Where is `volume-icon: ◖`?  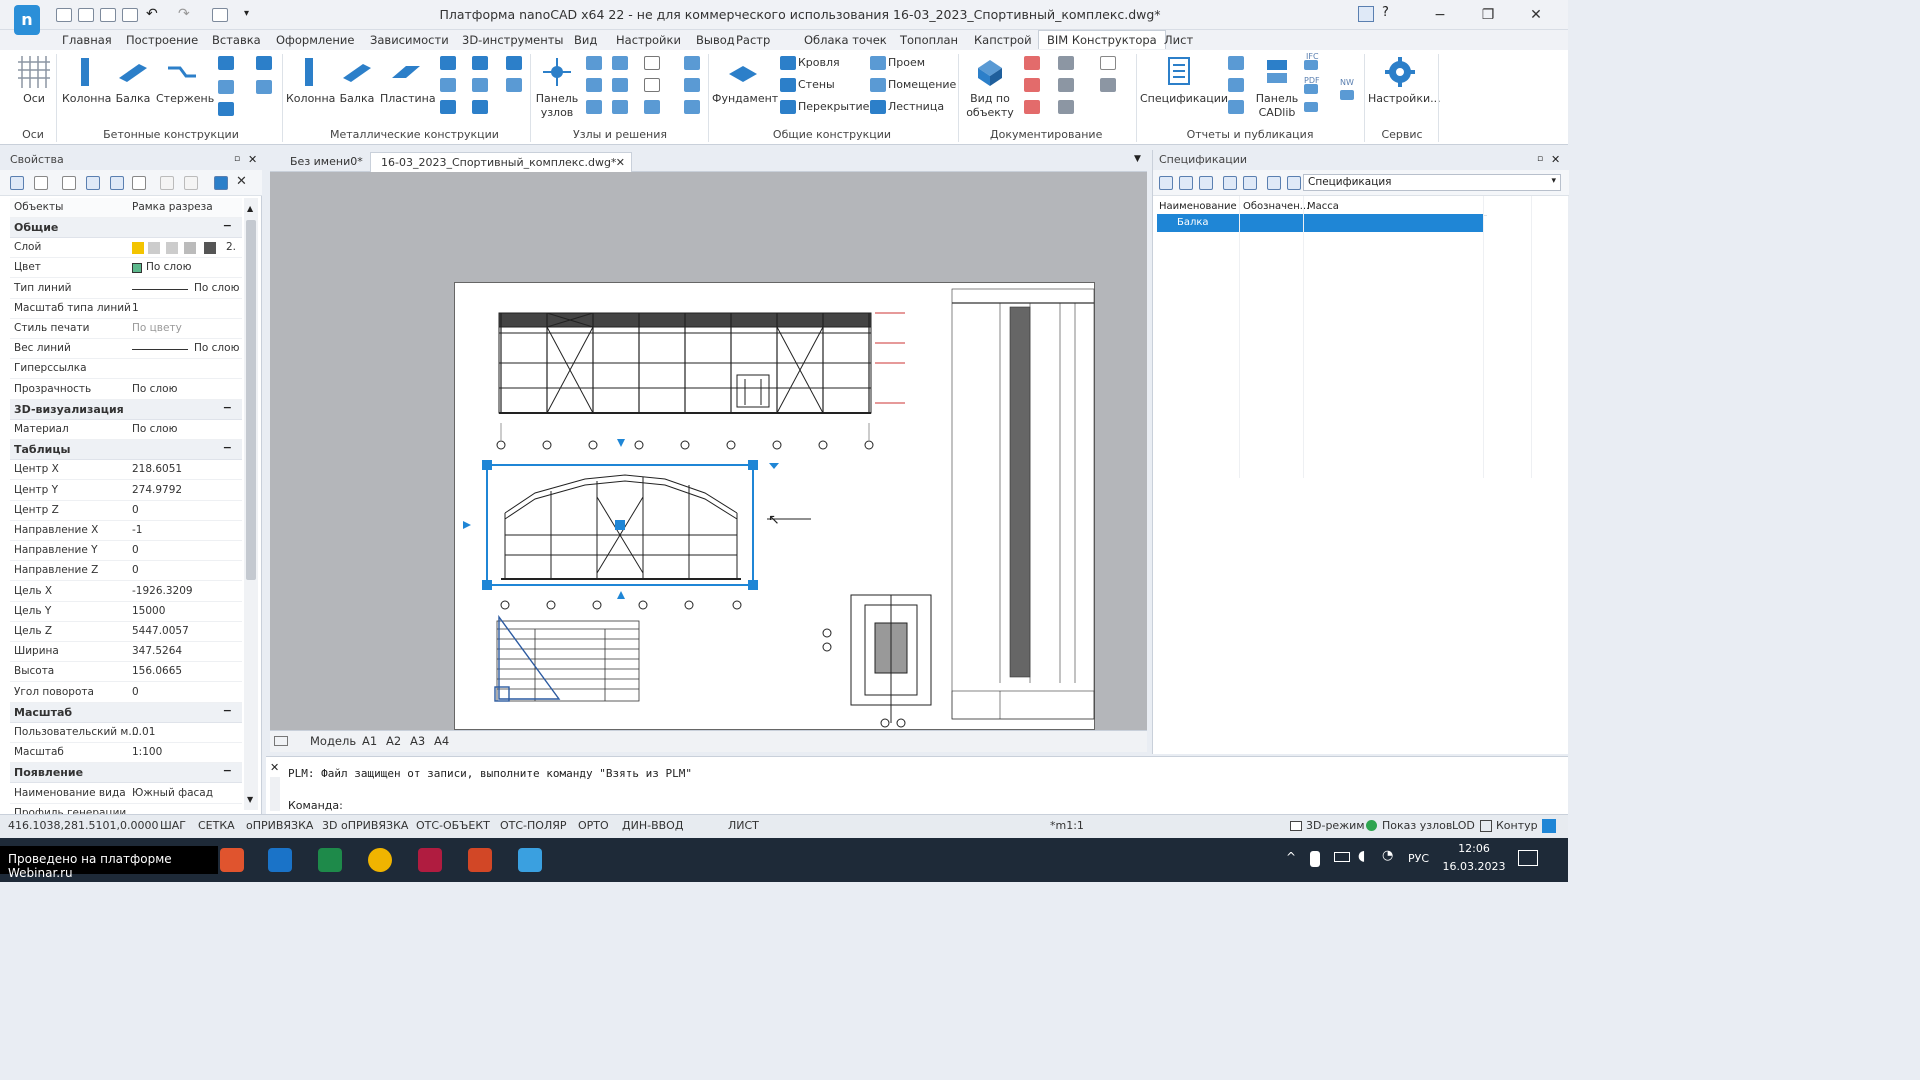 volume-icon: ◖ is located at coordinates (1361, 856).